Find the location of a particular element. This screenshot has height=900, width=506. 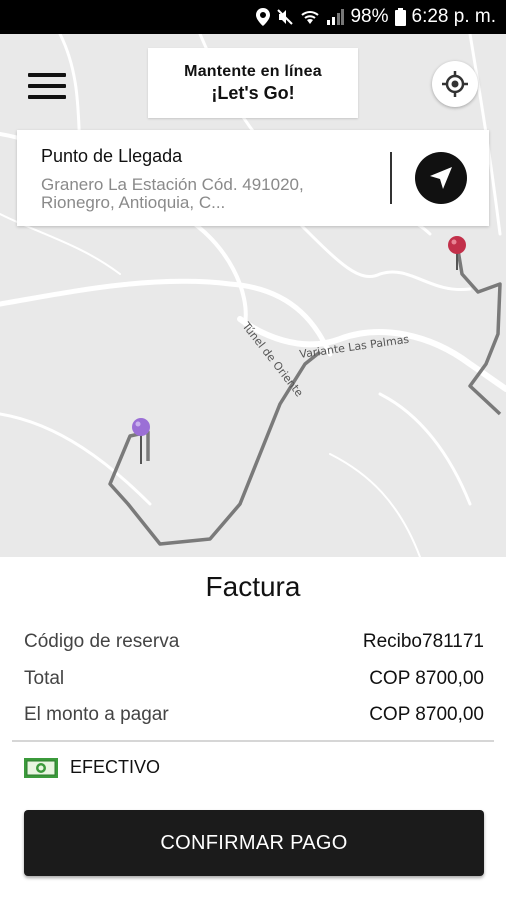

menu-button is located at coordinates (52, 86).